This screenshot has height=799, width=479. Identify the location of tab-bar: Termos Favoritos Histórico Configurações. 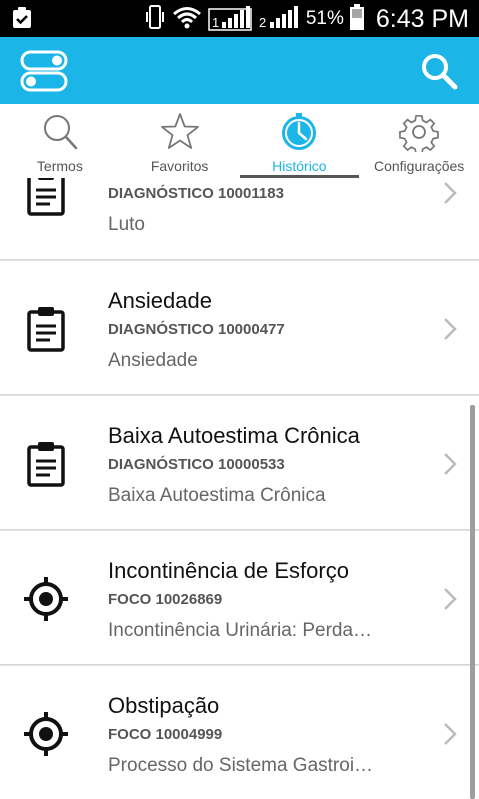
(239, 141).